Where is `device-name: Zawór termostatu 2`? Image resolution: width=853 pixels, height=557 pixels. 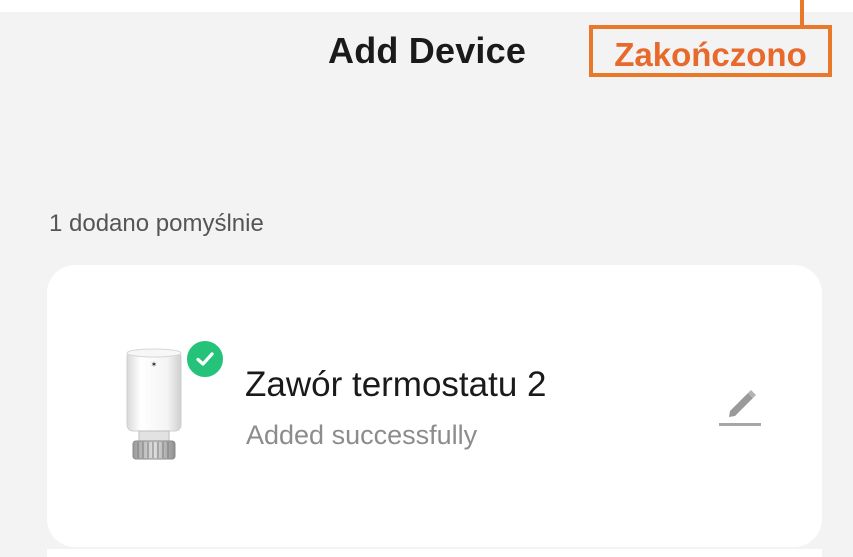 device-name: Zawór termostatu 2 is located at coordinates (396, 384).